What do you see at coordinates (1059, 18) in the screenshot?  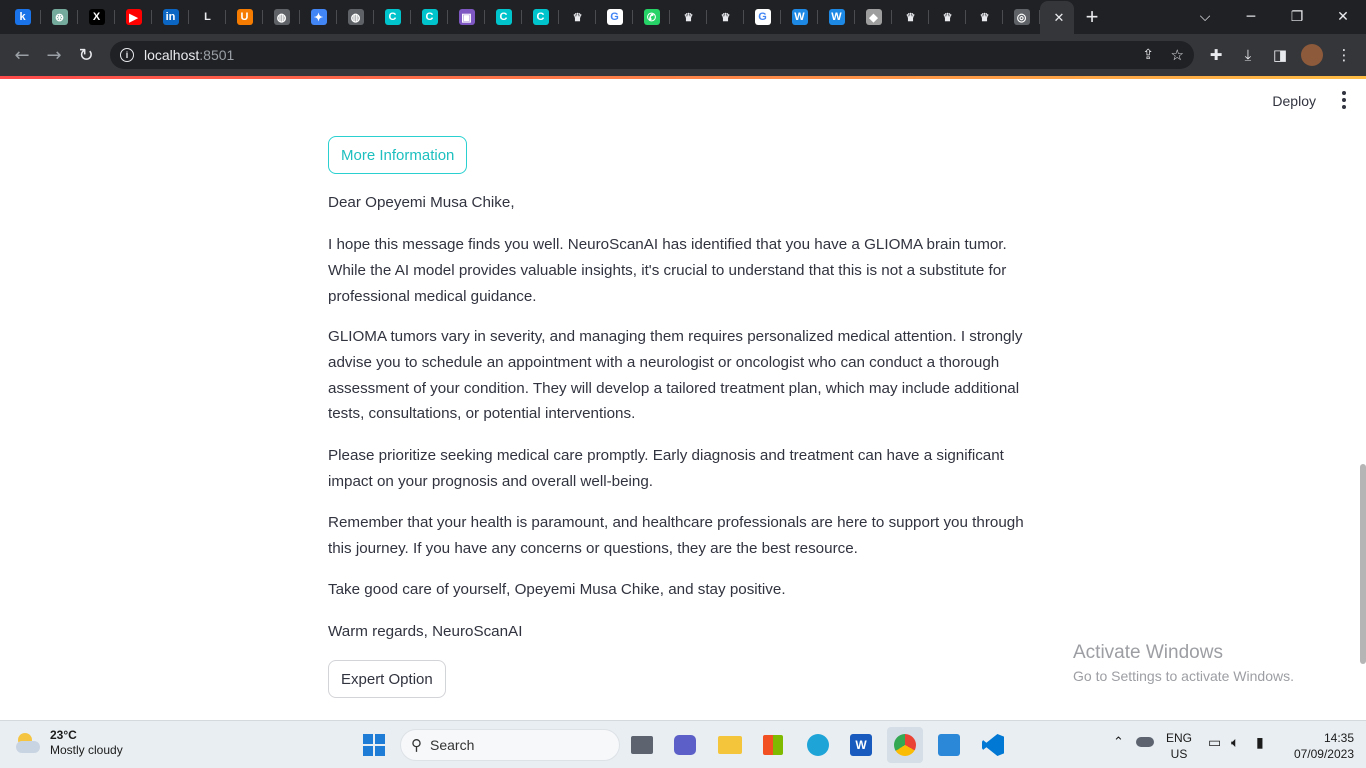 I see `close-tab-icon: ✕` at bounding box center [1059, 18].